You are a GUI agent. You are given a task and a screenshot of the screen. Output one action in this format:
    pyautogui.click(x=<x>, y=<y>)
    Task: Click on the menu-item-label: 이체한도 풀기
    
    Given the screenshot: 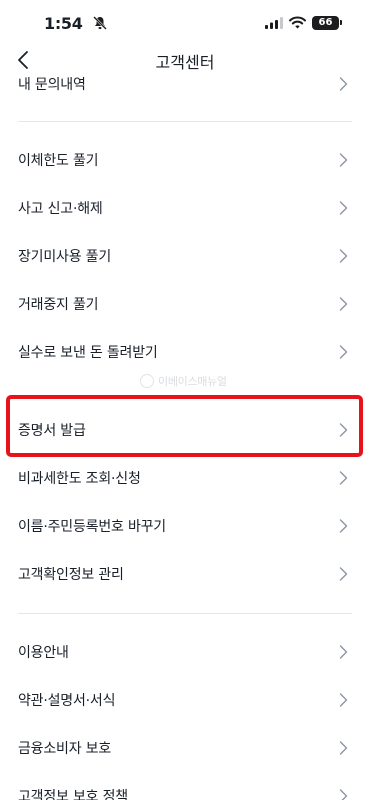 What is the action you would take?
    pyautogui.click(x=58, y=161)
    